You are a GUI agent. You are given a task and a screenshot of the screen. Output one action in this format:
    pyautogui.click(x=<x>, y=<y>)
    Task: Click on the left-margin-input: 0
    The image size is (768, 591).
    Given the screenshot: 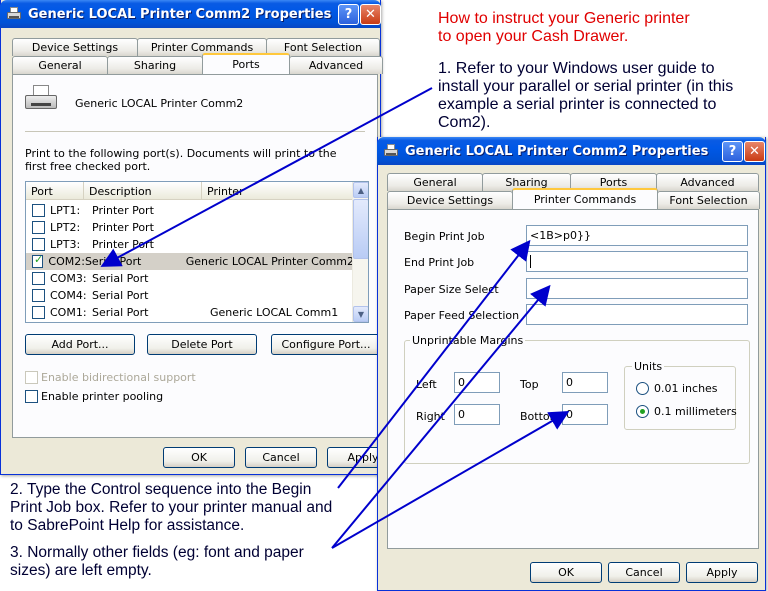 What is the action you would take?
    pyautogui.click(x=477, y=382)
    